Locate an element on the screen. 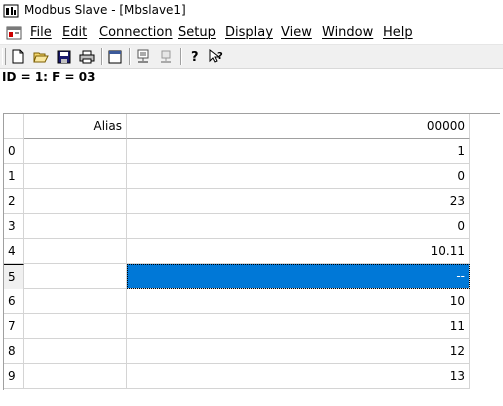 Image resolution: width=503 pixels, height=406 pixels. menu-help: Help is located at coordinates (398, 32).